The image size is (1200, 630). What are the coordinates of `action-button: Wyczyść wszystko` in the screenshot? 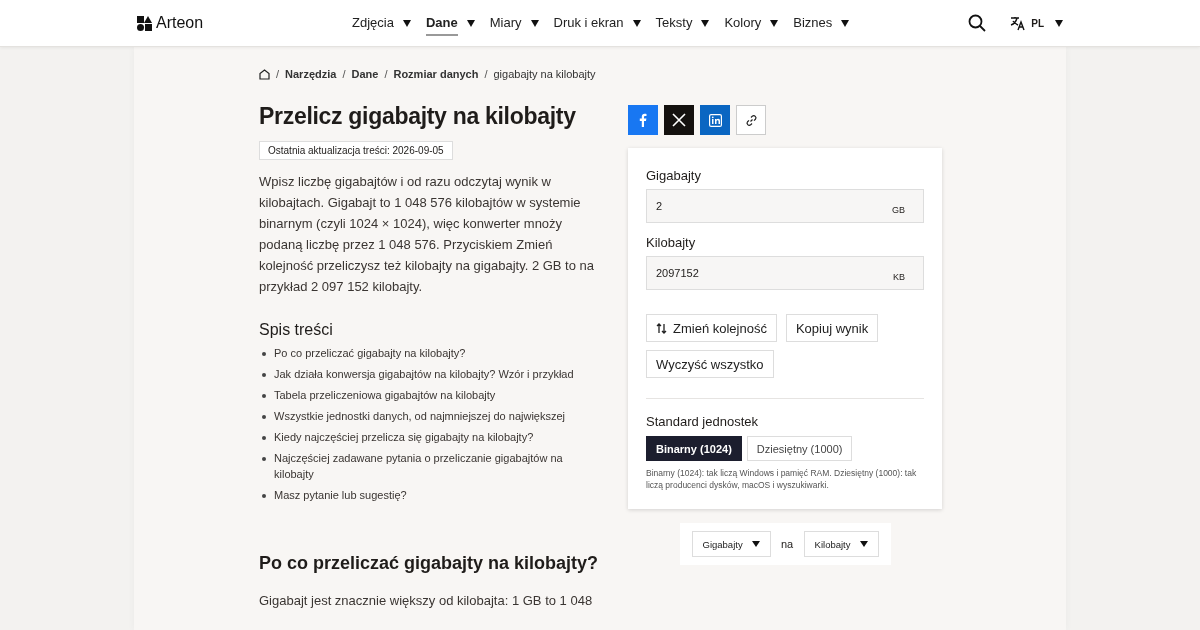 It's located at (710, 364).